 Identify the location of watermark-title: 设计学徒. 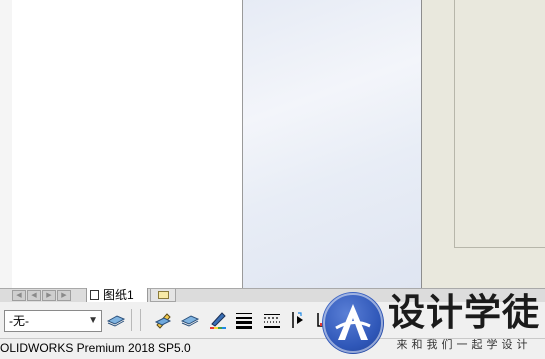
(464, 312).